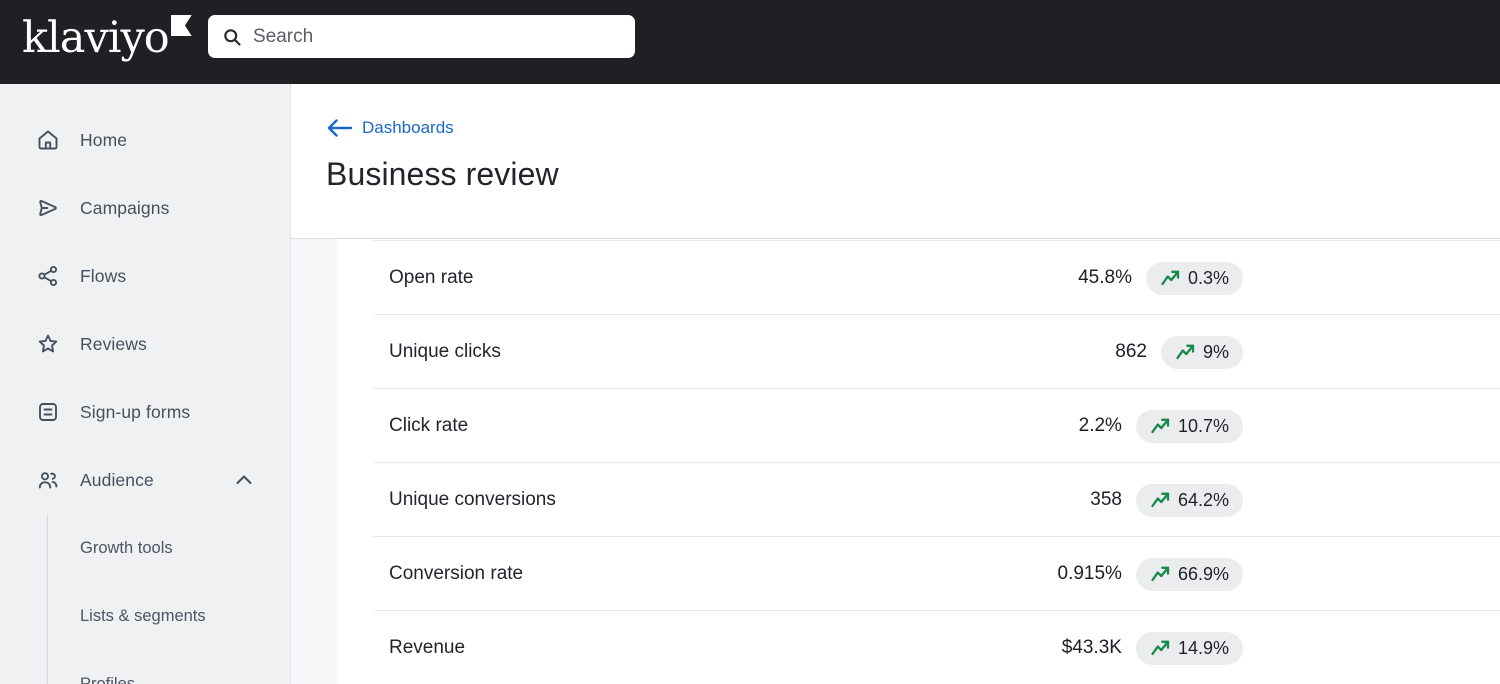 The image size is (1500, 684). Describe the element at coordinates (48, 276) in the screenshot. I see `flow-nodes-icon` at that location.